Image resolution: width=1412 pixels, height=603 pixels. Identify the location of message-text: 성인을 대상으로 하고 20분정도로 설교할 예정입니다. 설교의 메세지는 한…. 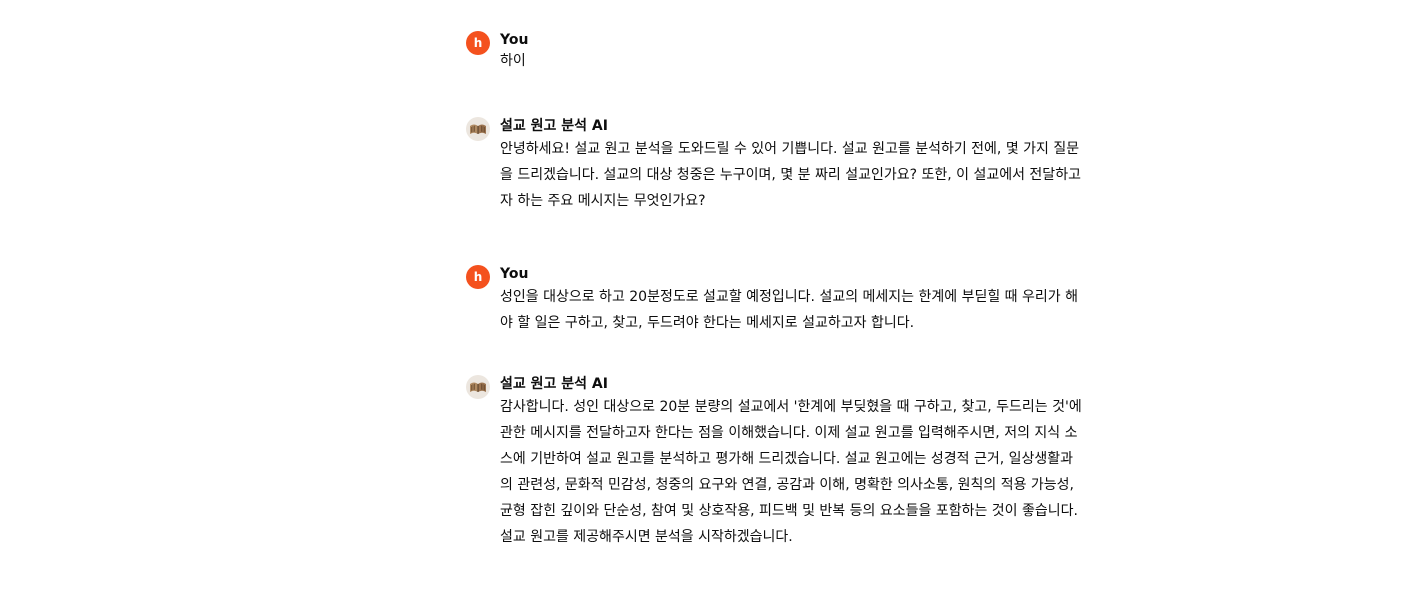
(789, 310).